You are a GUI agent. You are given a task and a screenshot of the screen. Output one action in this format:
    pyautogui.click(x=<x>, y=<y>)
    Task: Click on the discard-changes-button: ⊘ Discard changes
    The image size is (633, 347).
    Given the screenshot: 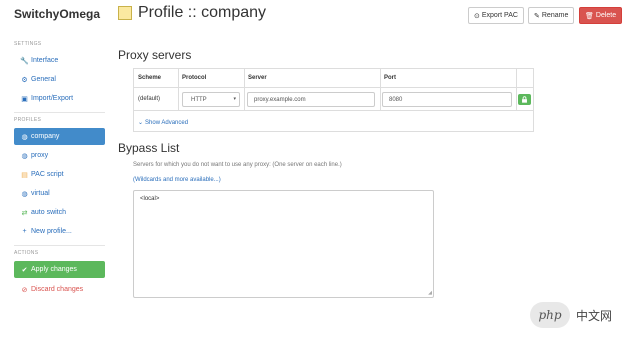 What is the action you would take?
    pyautogui.click(x=59, y=289)
    